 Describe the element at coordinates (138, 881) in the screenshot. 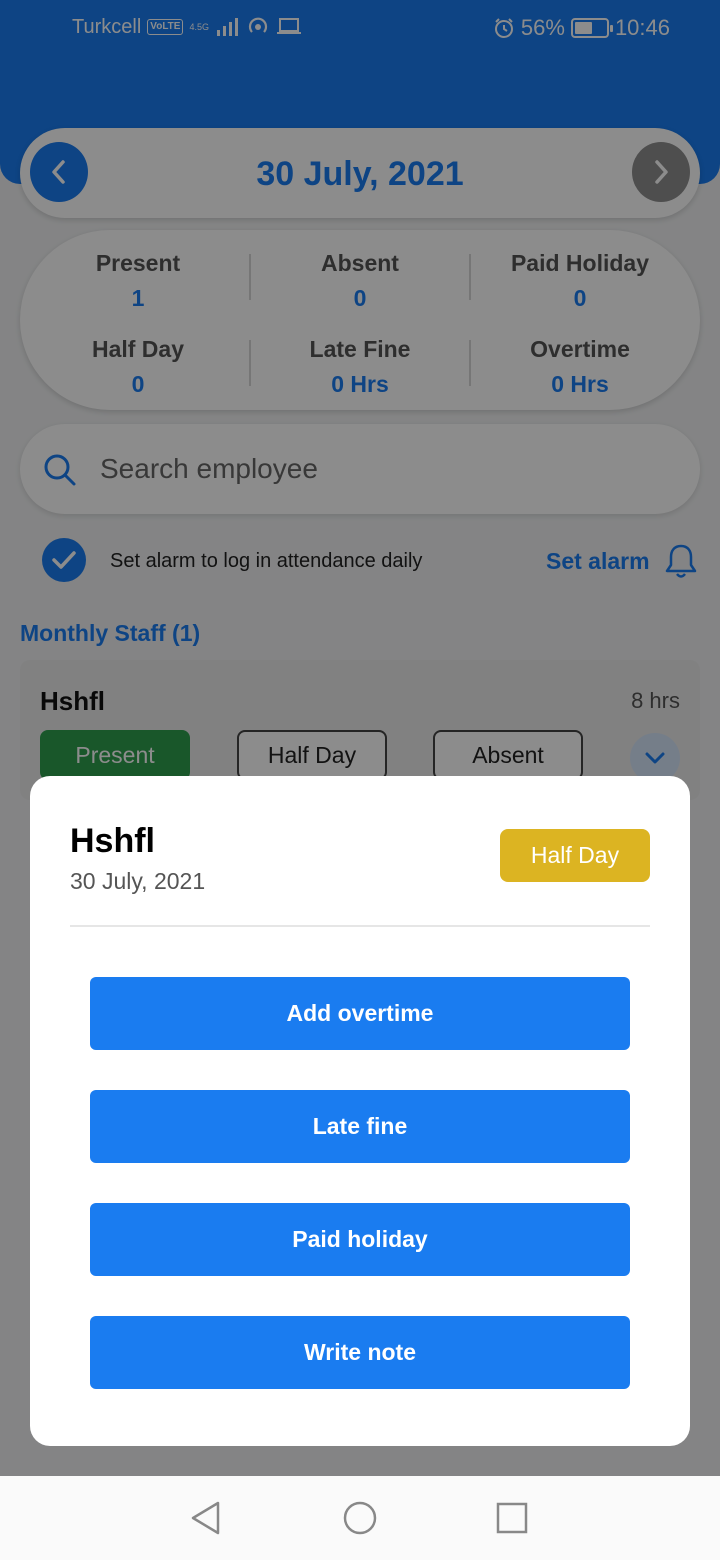

I see `modal-date: 30 July, 2021` at that location.